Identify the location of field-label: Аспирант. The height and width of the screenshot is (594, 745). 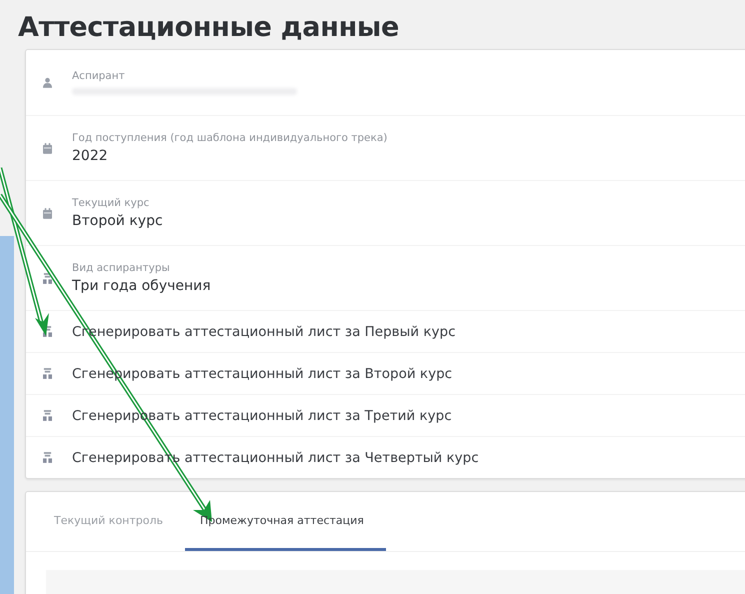
(99, 76).